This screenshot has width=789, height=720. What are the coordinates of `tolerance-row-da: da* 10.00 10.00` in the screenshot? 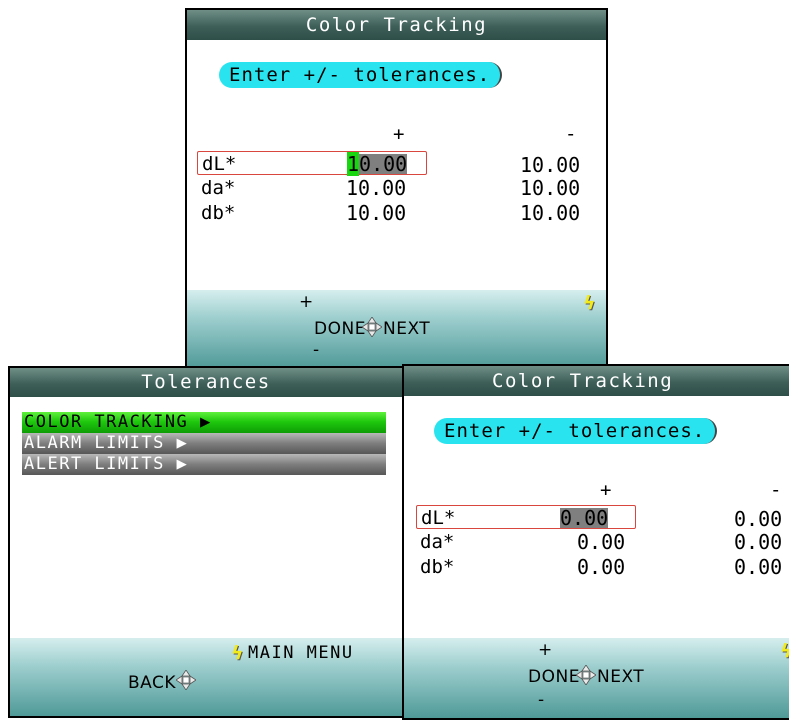 It's located at (397, 188).